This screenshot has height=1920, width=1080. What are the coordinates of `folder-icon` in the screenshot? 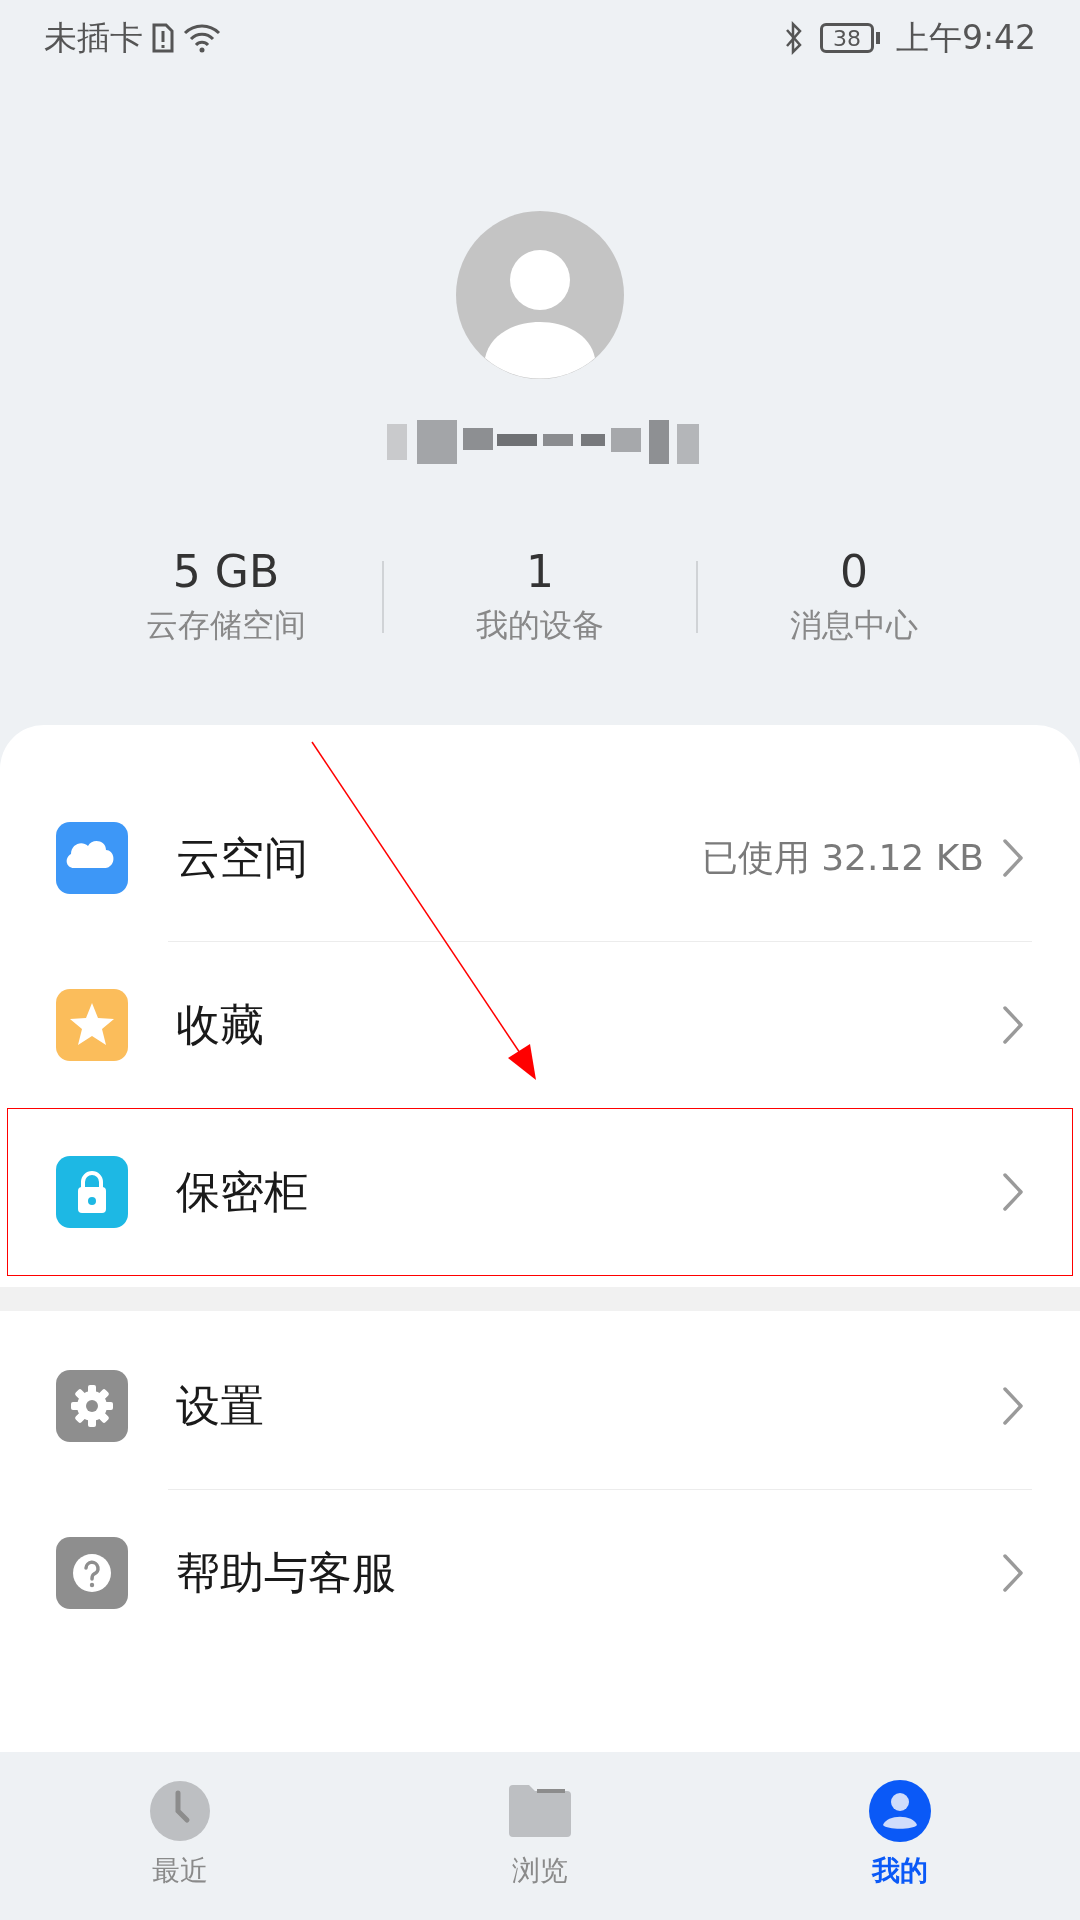 It's located at (540, 1811).